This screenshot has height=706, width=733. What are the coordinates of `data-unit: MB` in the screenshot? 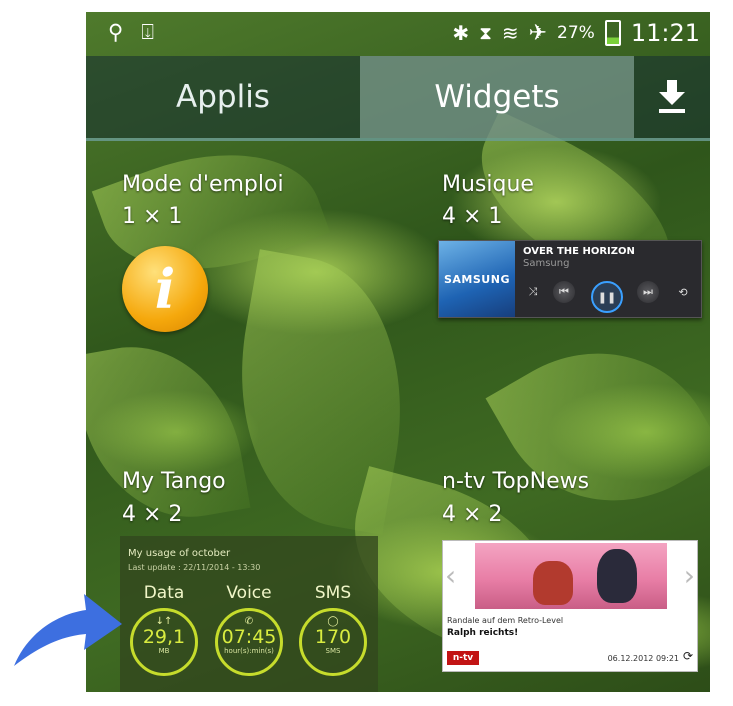 It's located at (164, 651).